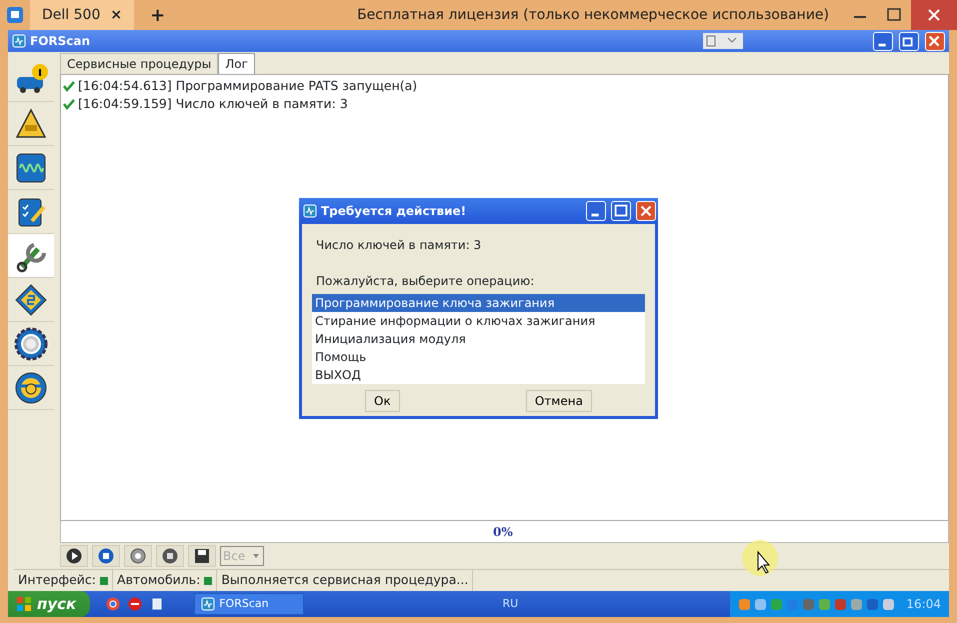  I want to click on sidebar-item, so click(31, 256).